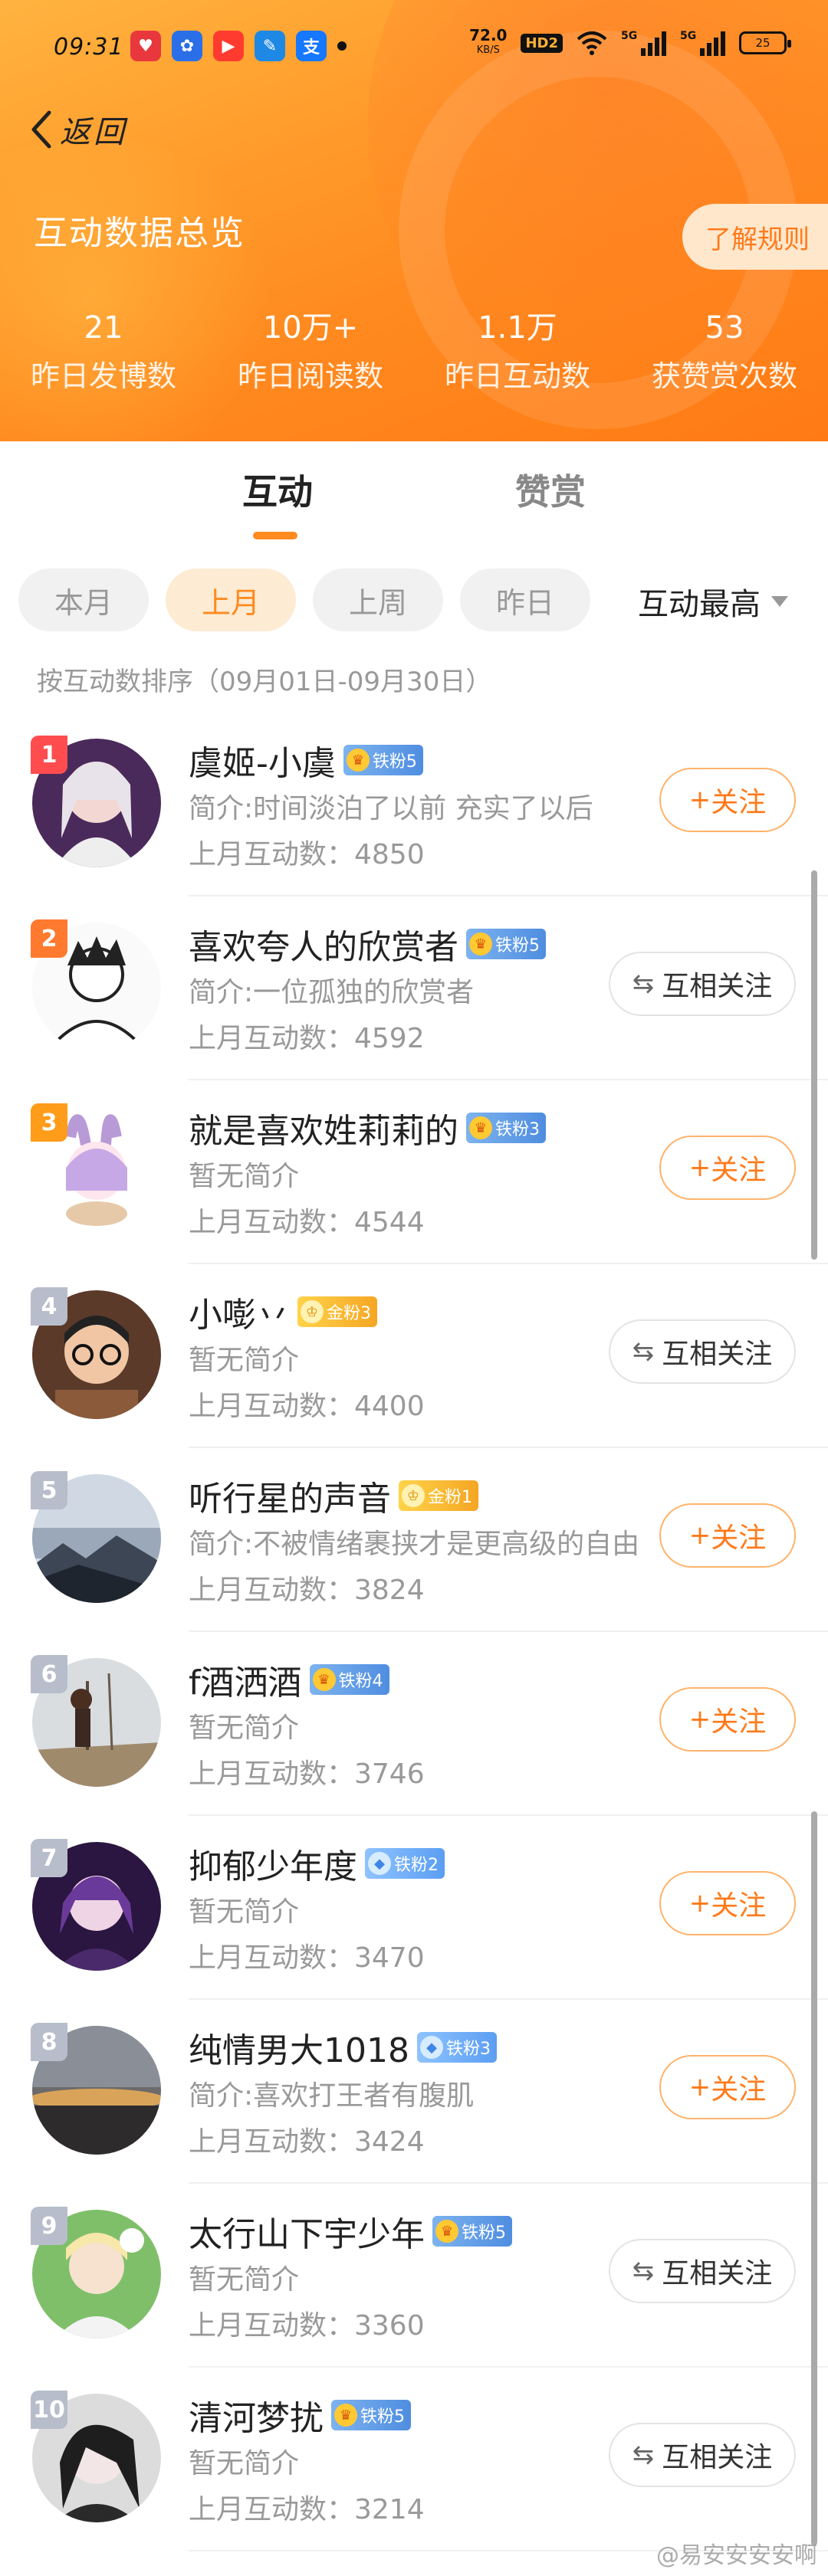  I want to click on fan-badge: ◆ 铁粉2, so click(405, 1863).